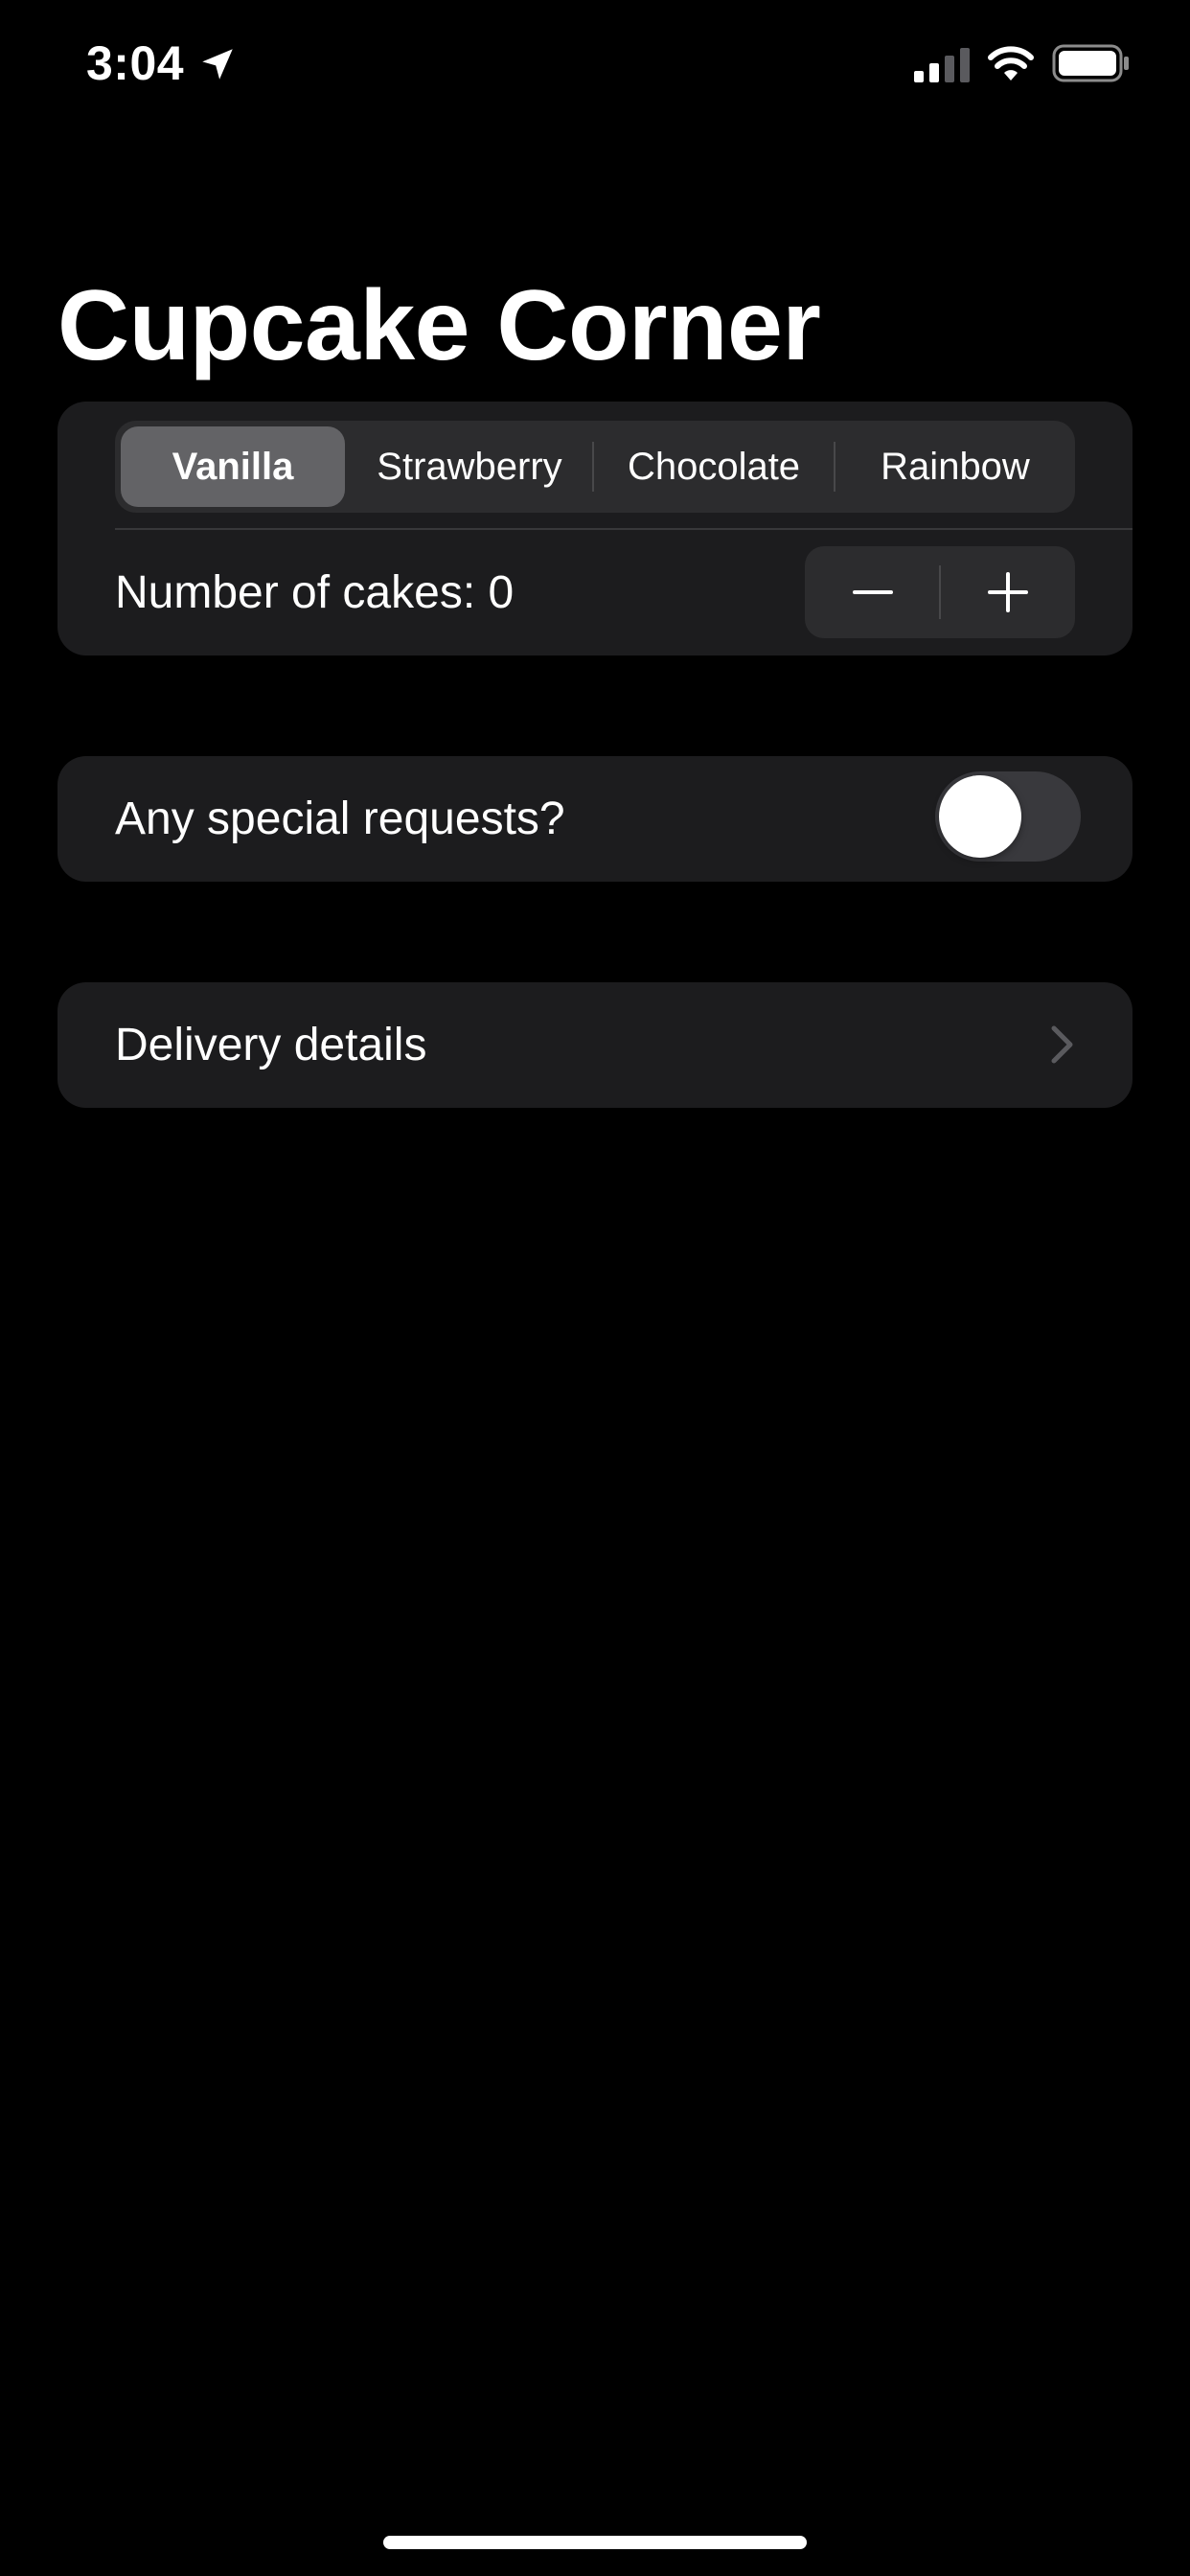 This screenshot has width=1190, height=2576. Describe the element at coordinates (624, 529) in the screenshot. I see `row-separator` at that location.